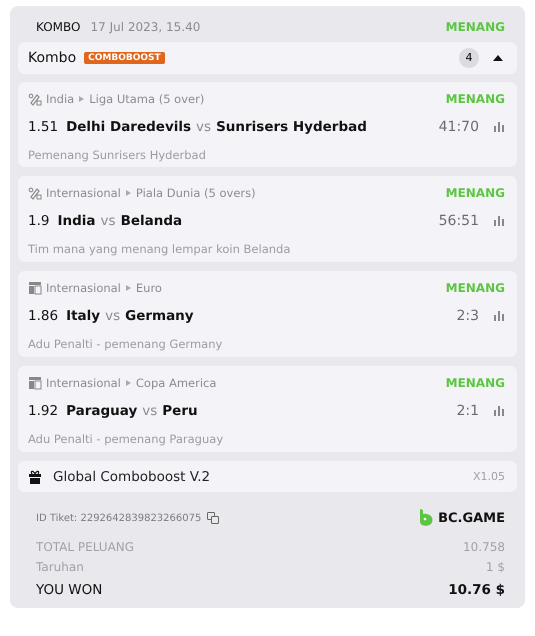  Describe the element at coordinates (146, 27) in the screenshot. I see `bet-date: 17 Jul 2023, 15.40` at that location.